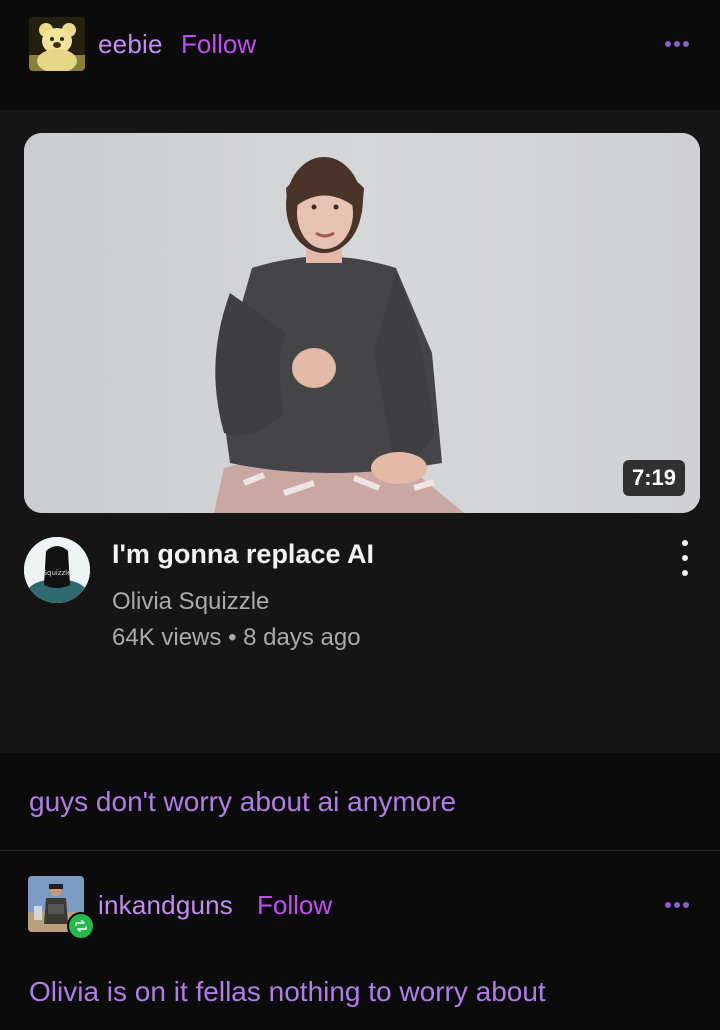 The width and height of the screenshot is (720, 1030). I want to click on post-caption: guys don't worry about ai anymore, so click(243, 801).